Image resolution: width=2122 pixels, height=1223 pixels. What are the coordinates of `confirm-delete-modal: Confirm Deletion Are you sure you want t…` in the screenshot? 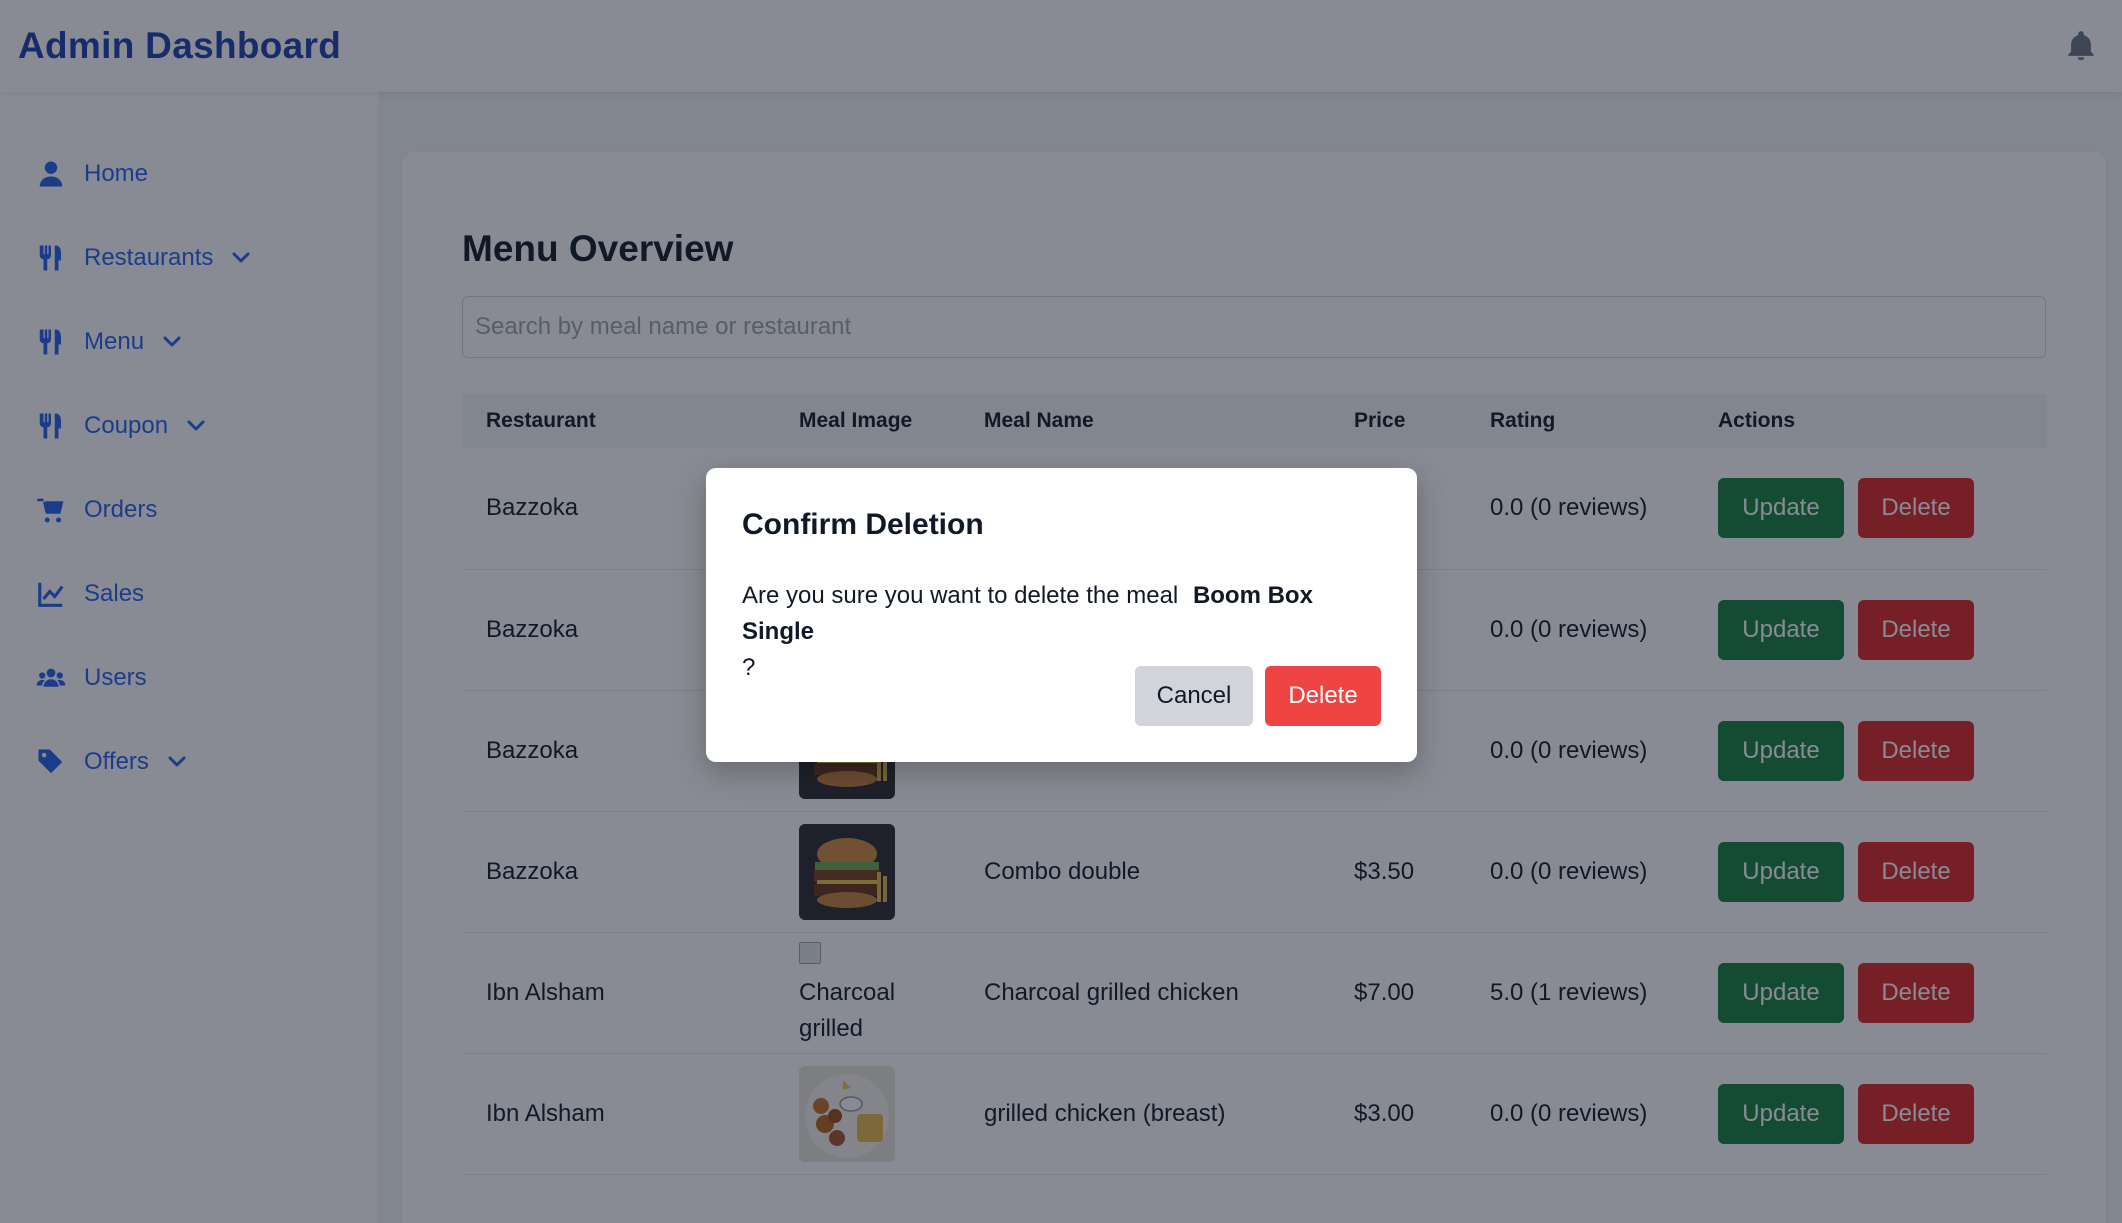 It's located at (1061, 615).